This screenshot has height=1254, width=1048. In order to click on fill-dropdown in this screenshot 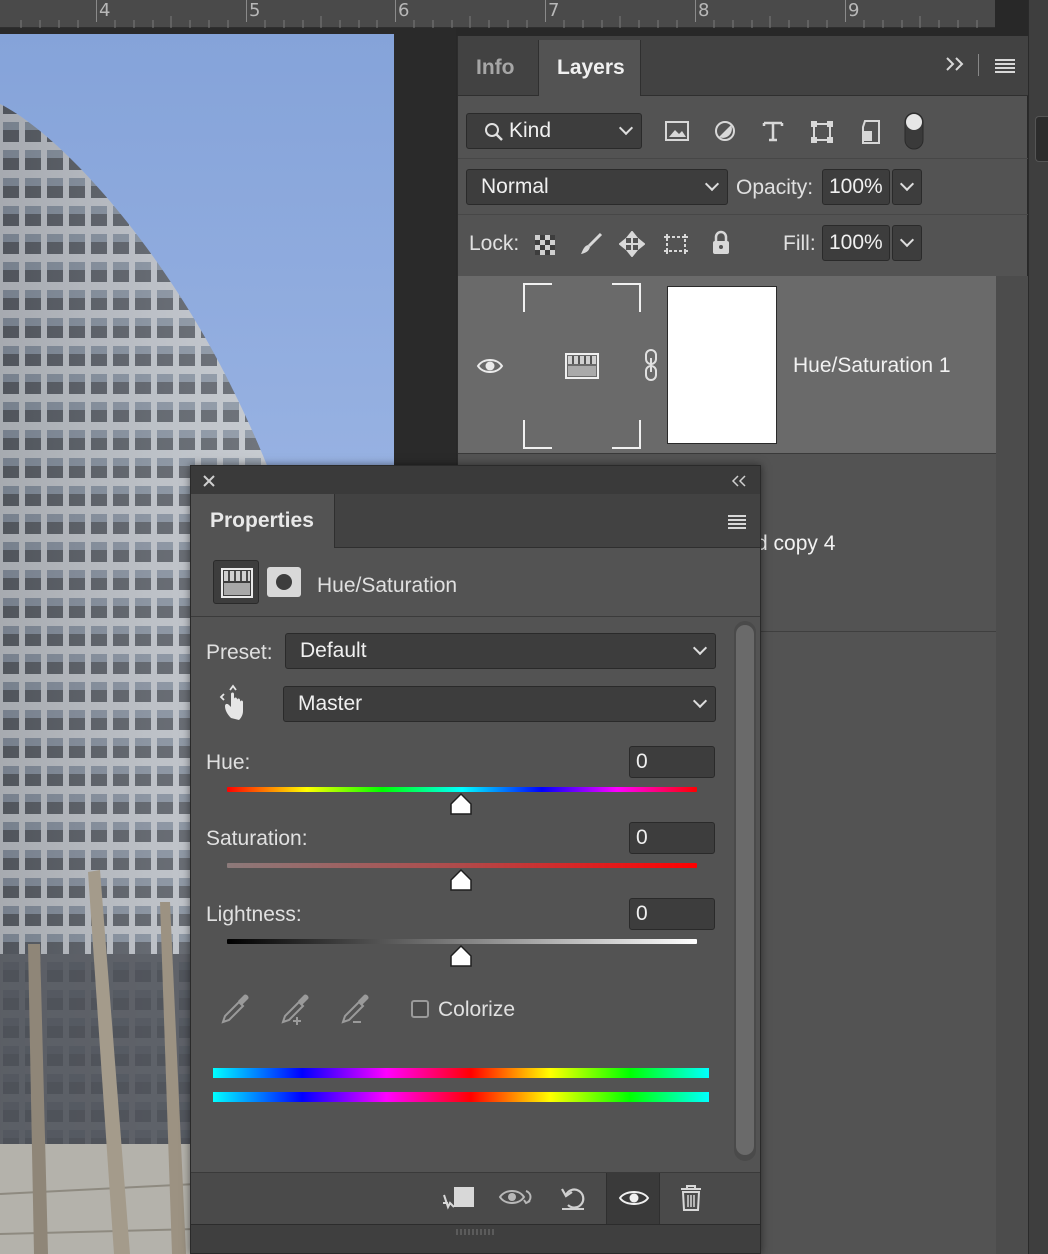, I will do `click(907, 243)`.